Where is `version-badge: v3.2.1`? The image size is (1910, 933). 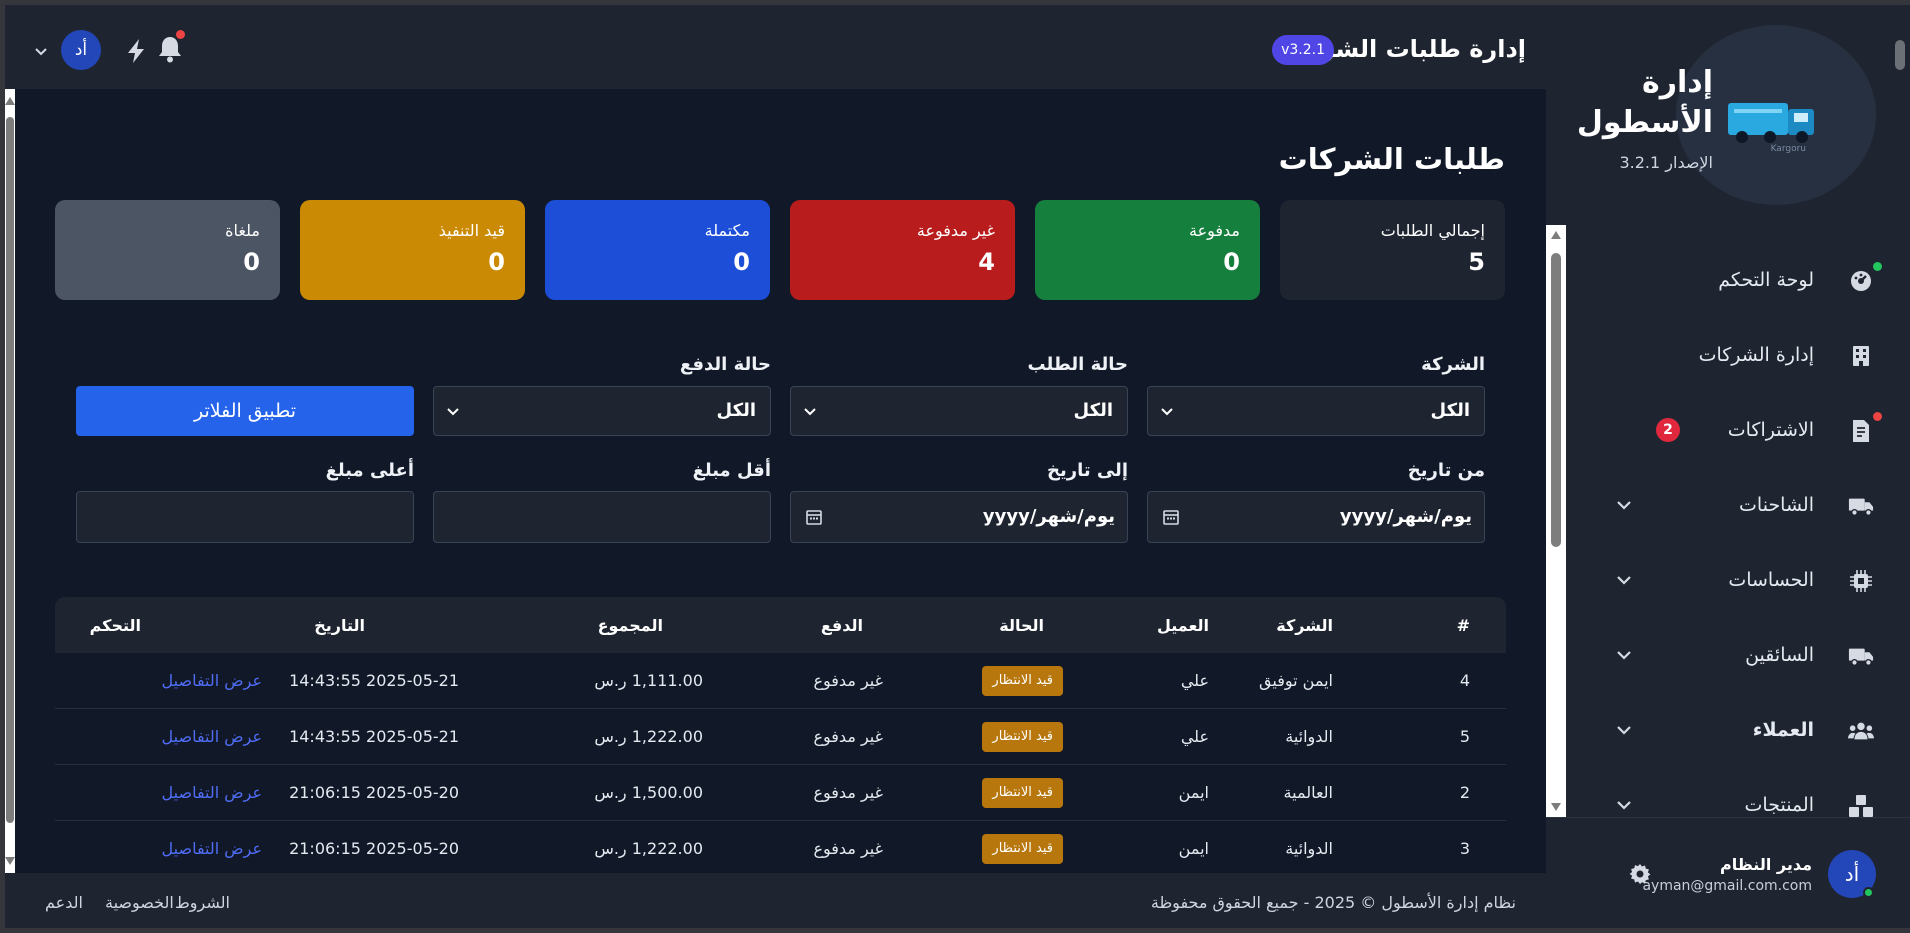
version-badge: v3.2.1 is located at coordinates (1303, 50).